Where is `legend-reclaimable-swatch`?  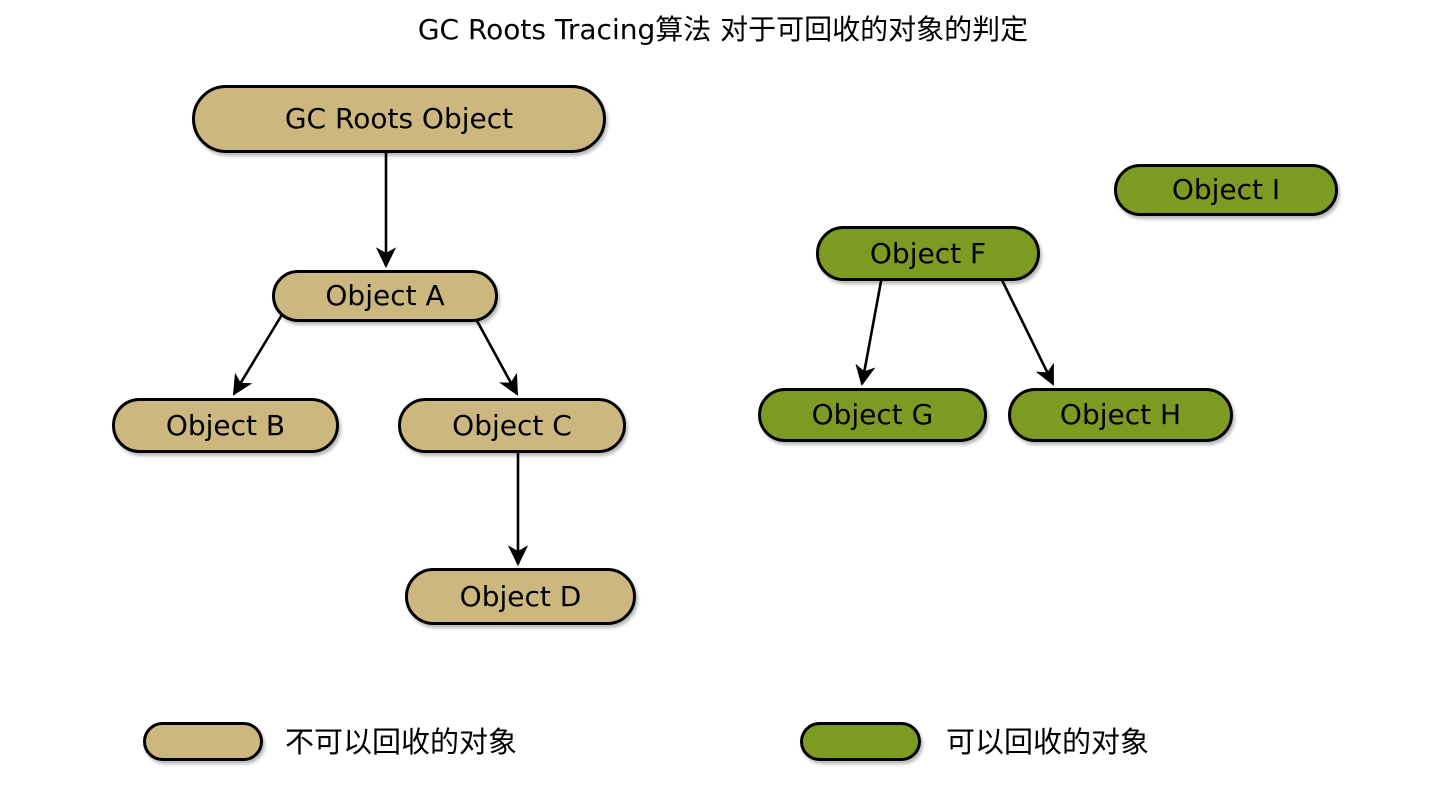 legend-reclaimable-swatch is located at coordinates (860, 741).